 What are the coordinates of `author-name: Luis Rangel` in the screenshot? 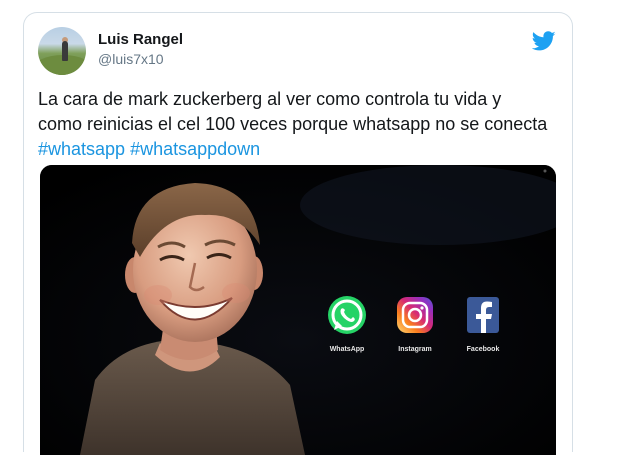 It's located at (140, 39).